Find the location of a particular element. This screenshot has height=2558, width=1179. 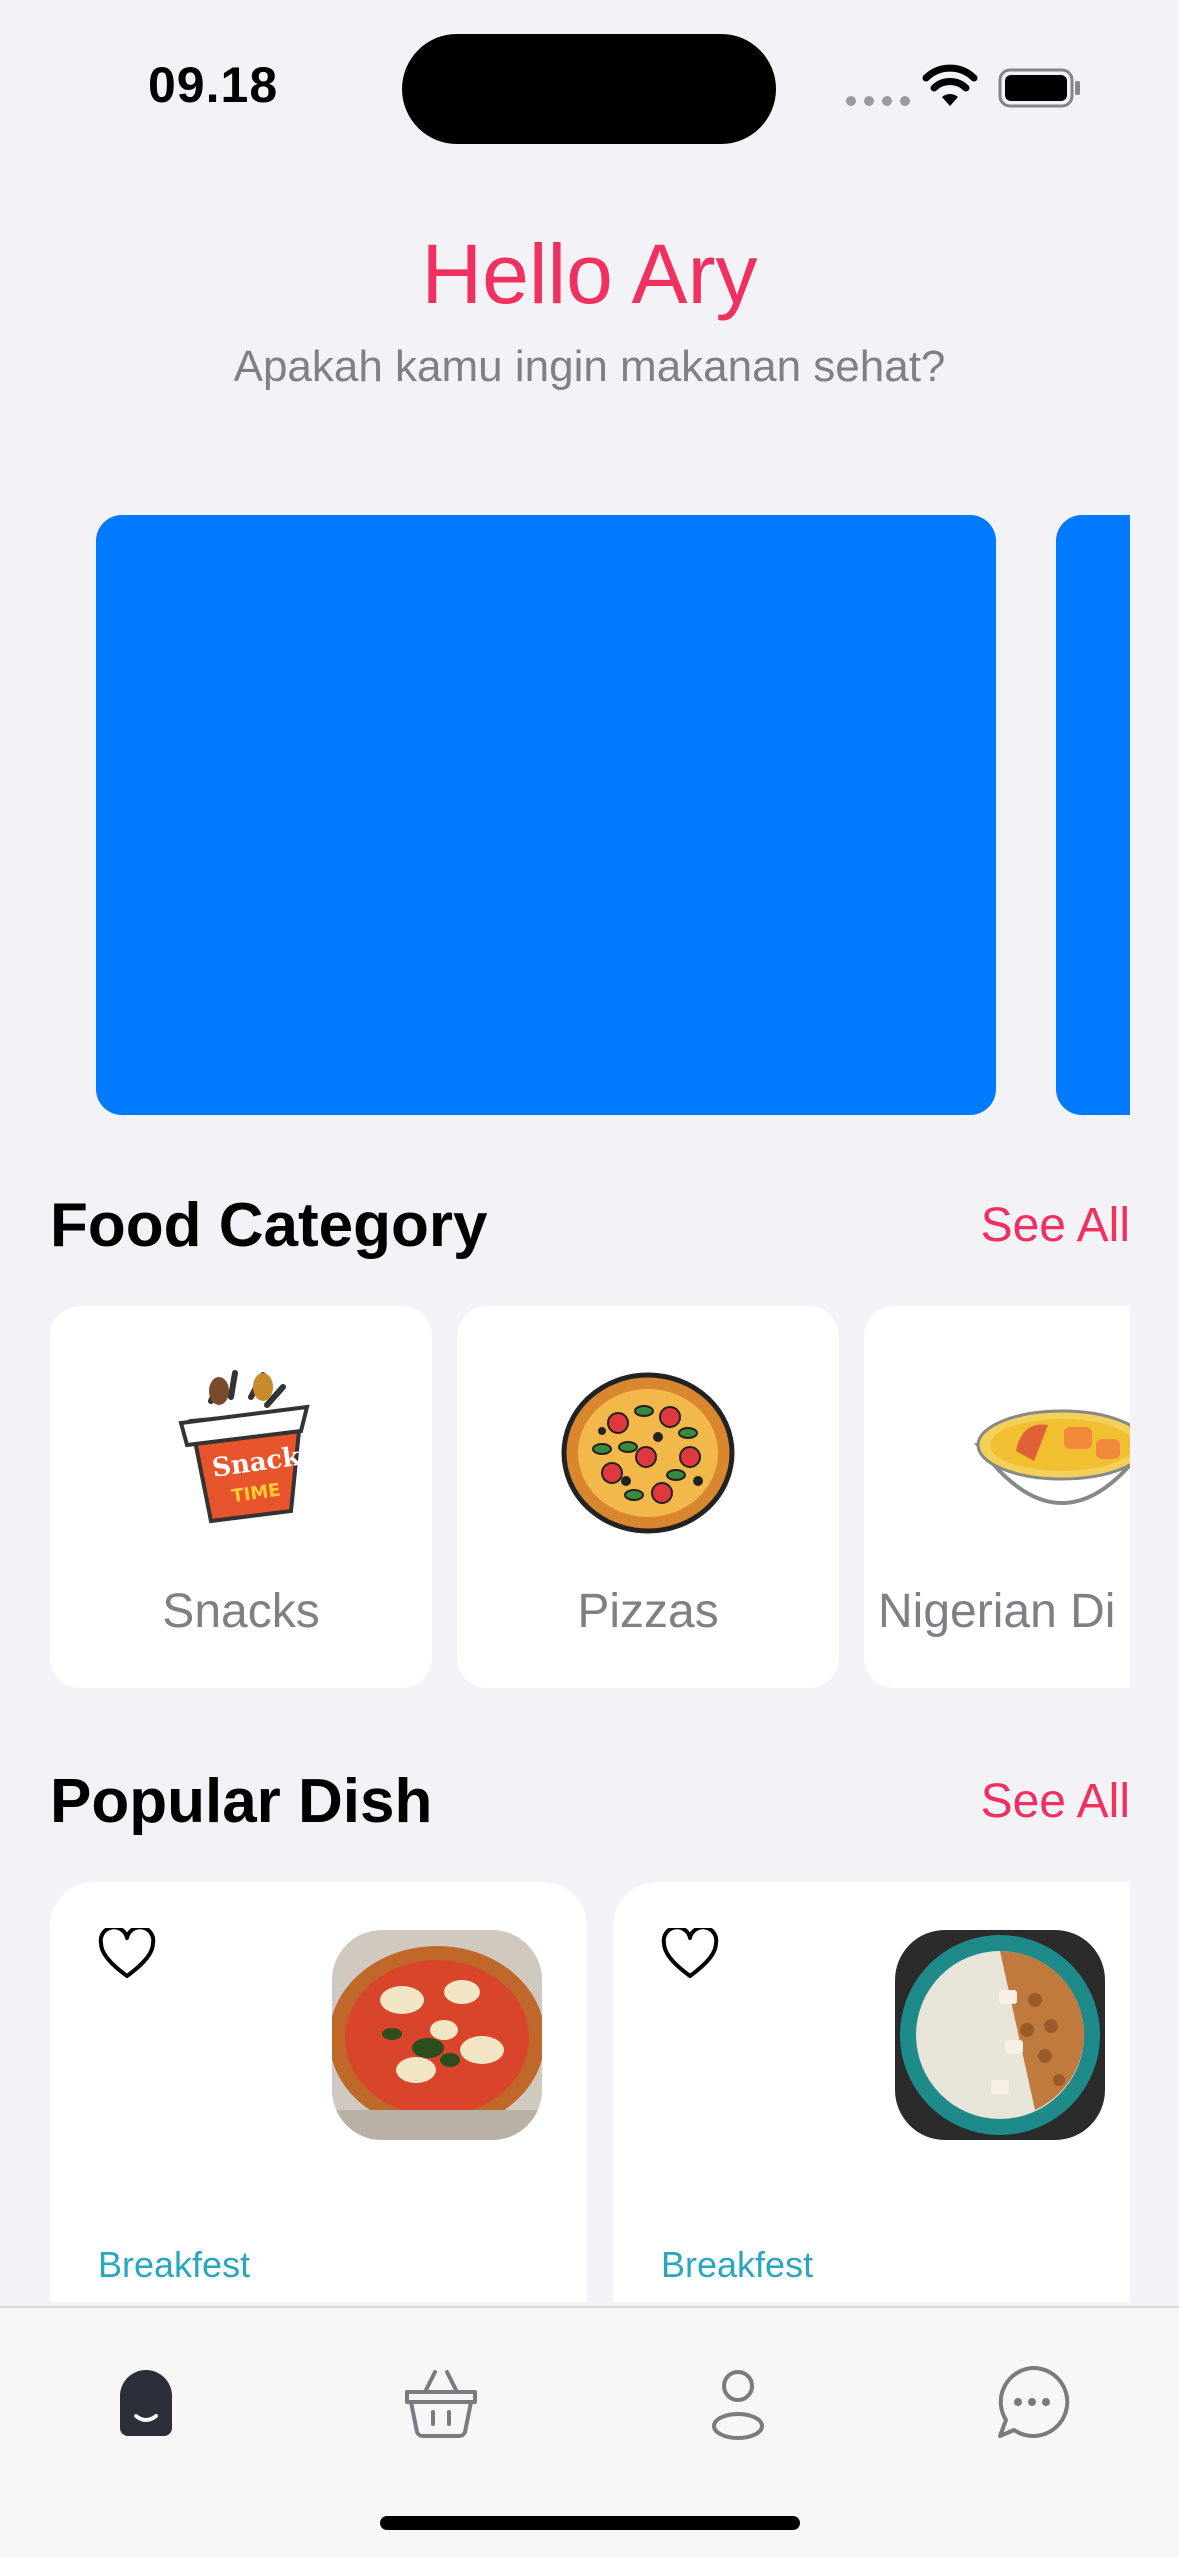

greeting-subtitle: Apakah kamu ingin makanan sehat? is located at coordinates (589, 366).